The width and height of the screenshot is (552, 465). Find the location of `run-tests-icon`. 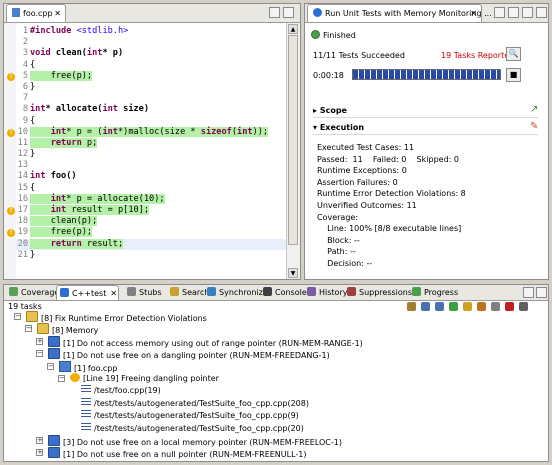

run-tests-icon is located at coordinates (317, 12).